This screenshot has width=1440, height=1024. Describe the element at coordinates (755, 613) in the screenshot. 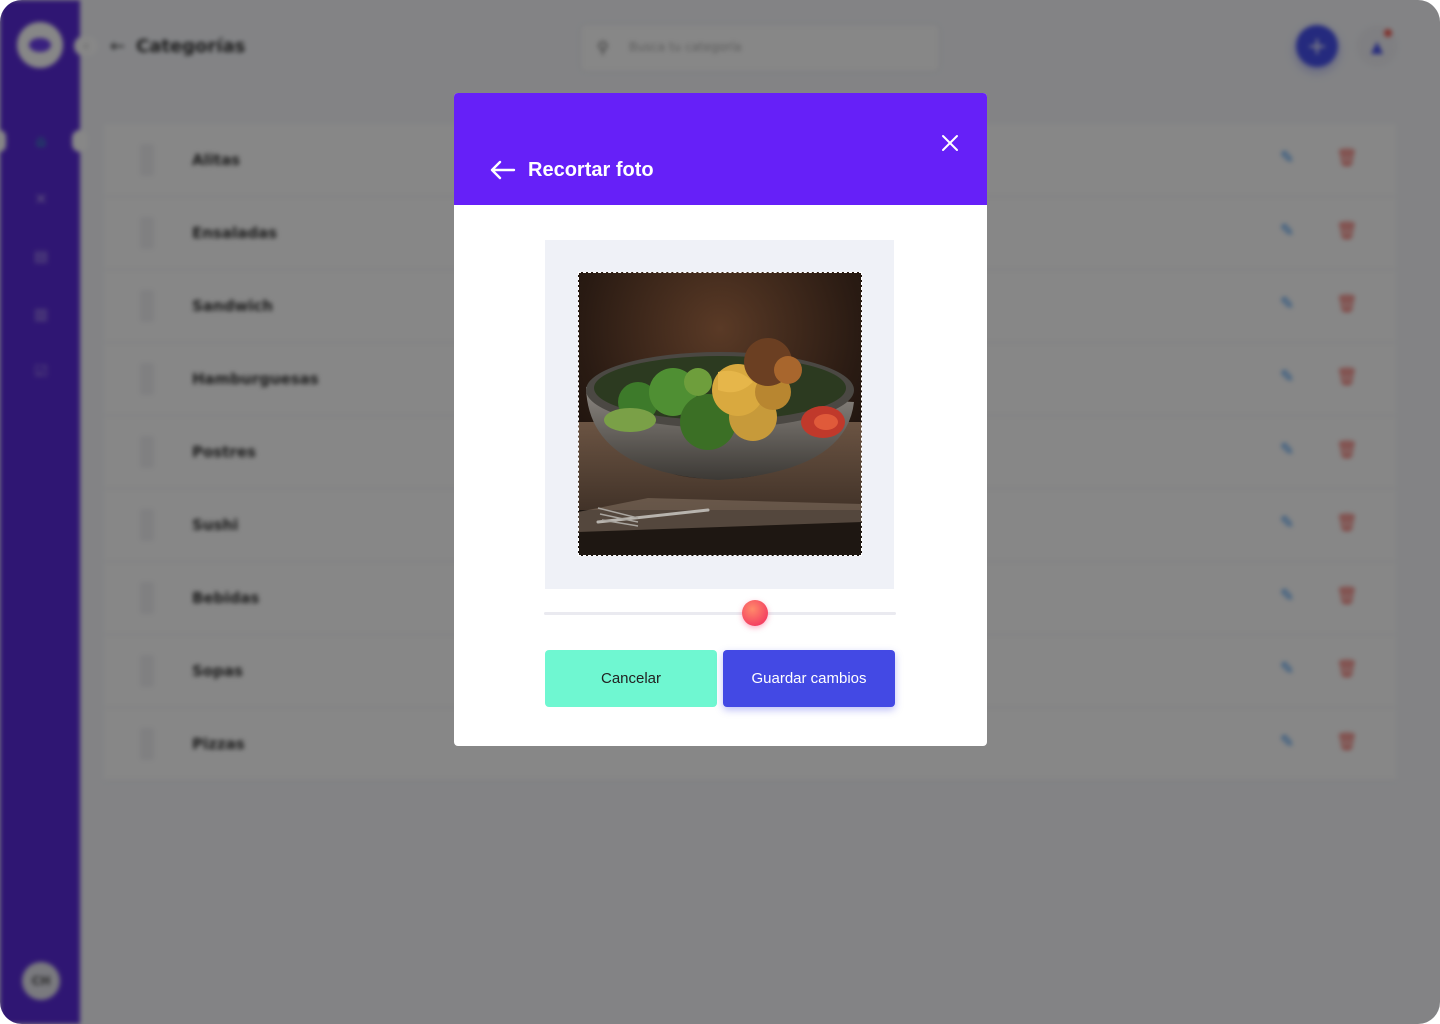

I see `zoom-slider-thumb` at that location.